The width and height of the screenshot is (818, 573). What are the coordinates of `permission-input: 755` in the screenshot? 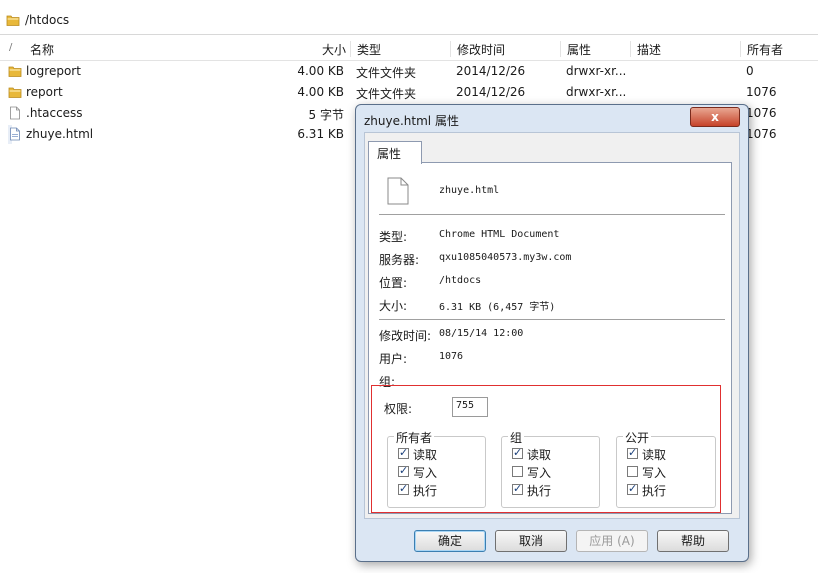 It's located at (470, 407).